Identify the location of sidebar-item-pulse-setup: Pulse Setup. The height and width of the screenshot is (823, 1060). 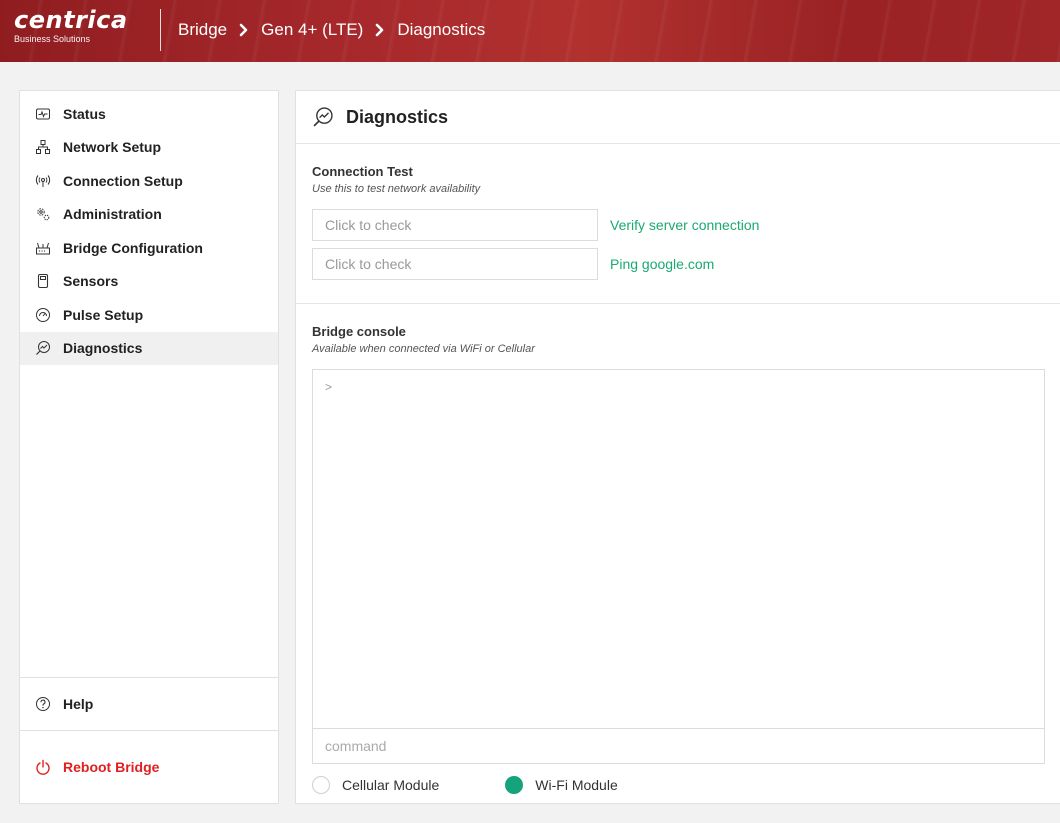
(149, 315).